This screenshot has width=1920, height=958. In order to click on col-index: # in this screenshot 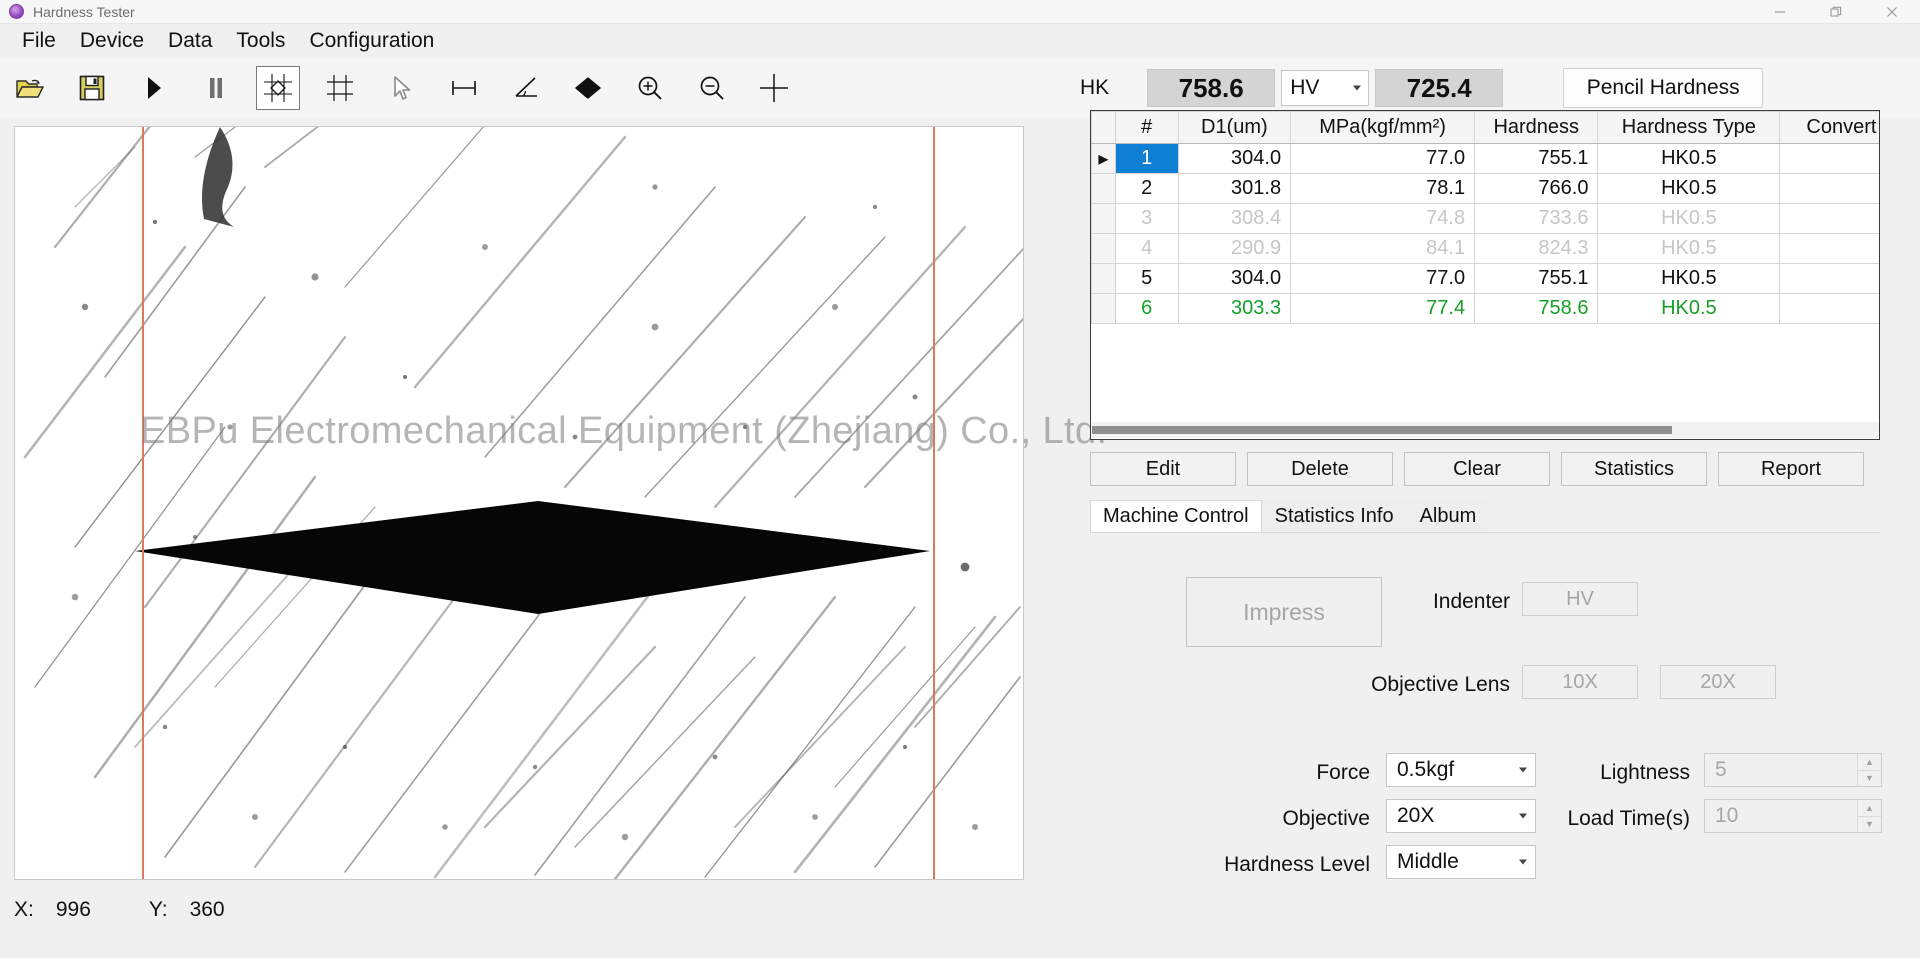, I will do `click(1146, 127)`.